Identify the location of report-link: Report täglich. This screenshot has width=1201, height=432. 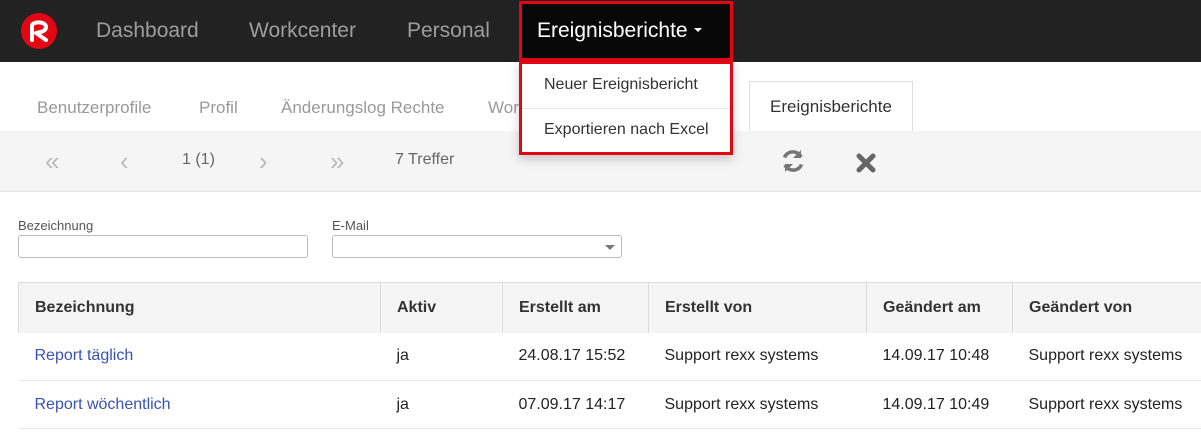
(199, 356).